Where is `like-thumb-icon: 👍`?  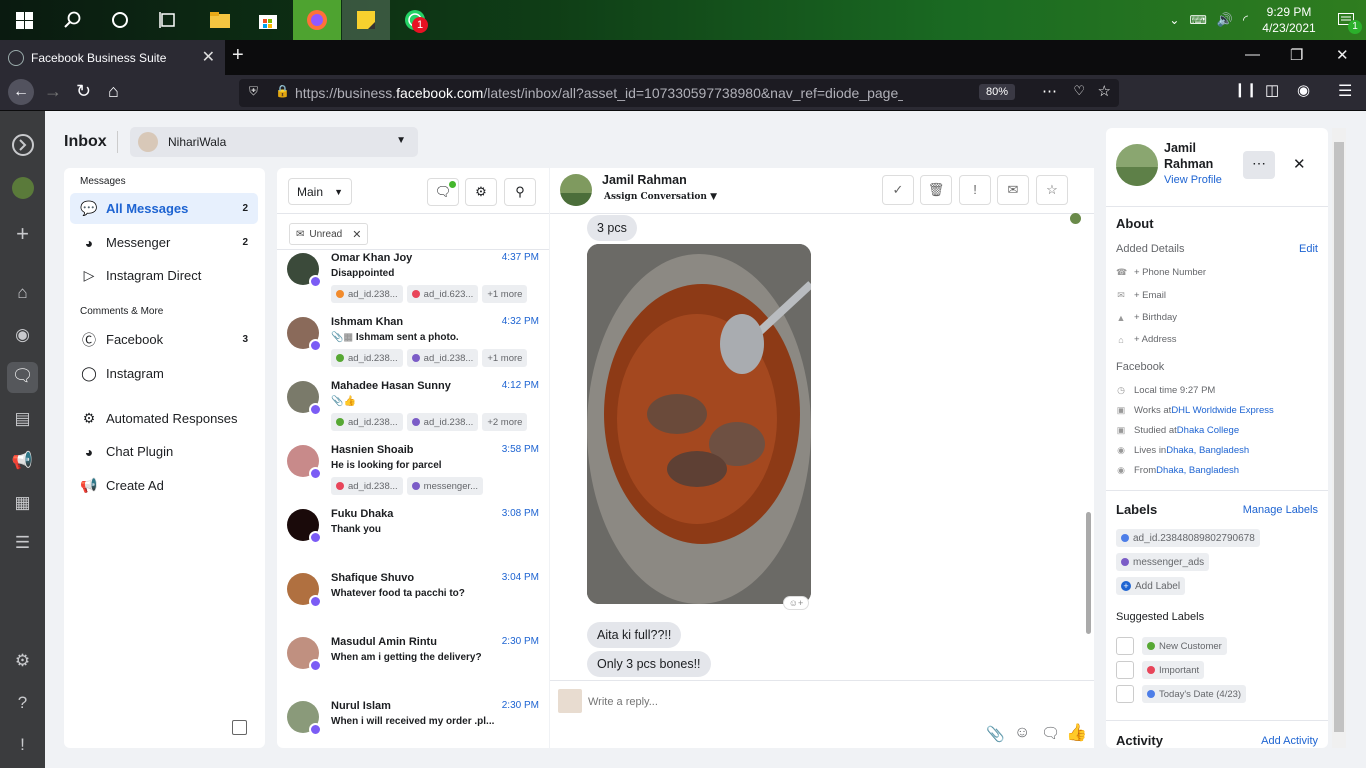
like-thumb-icon: 👍 is located at coordinates (1076, 733).